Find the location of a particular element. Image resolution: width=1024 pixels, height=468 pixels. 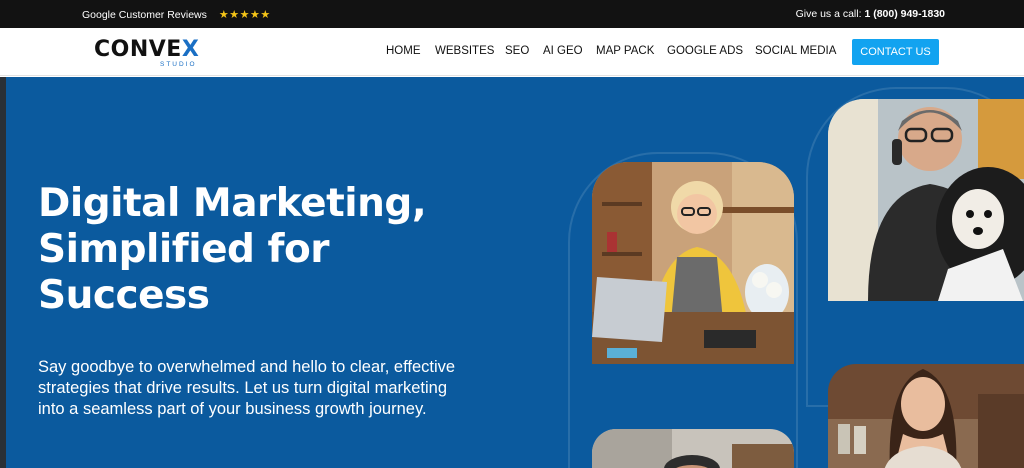

photo-man-with-dog is located at coordinates (926, 200).